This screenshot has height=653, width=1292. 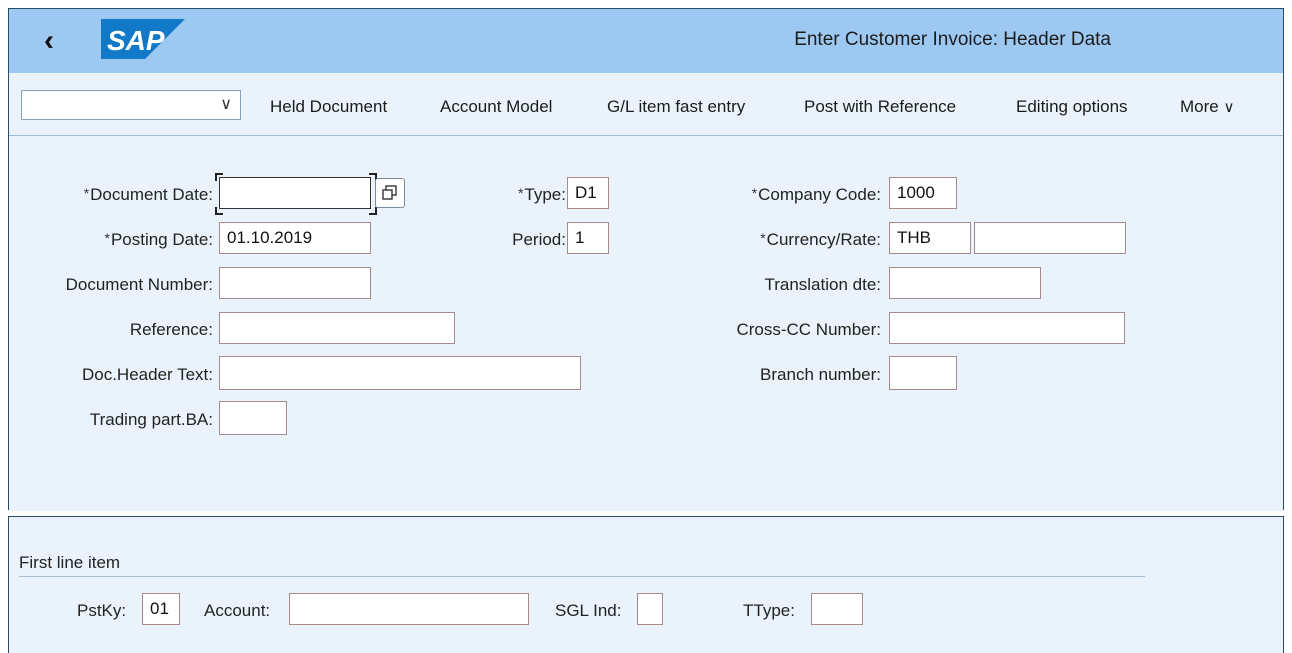 I want to click on document-number-field, so click(x=295, y=283).